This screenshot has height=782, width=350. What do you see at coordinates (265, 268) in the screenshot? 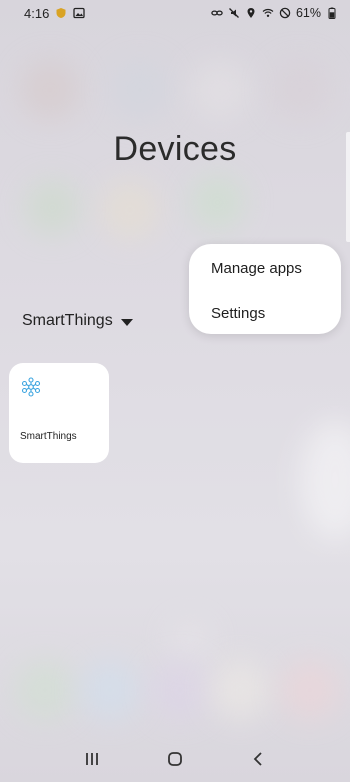
I see `menu-item-manage-apps: Manage apps` at bounding box center [265, 268].